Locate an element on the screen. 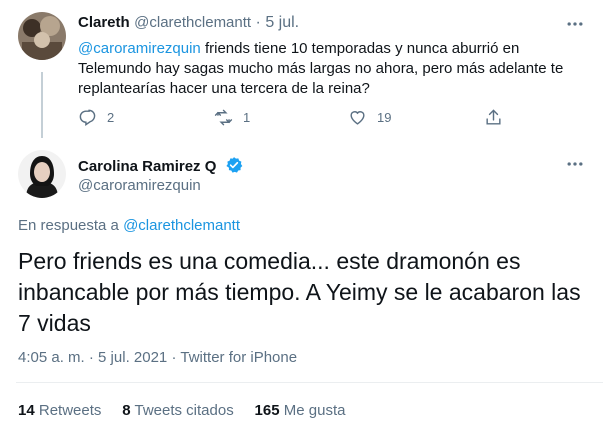 This screenshot has height=437, width=603. retweet-icon is located at coordinates (223, 117).